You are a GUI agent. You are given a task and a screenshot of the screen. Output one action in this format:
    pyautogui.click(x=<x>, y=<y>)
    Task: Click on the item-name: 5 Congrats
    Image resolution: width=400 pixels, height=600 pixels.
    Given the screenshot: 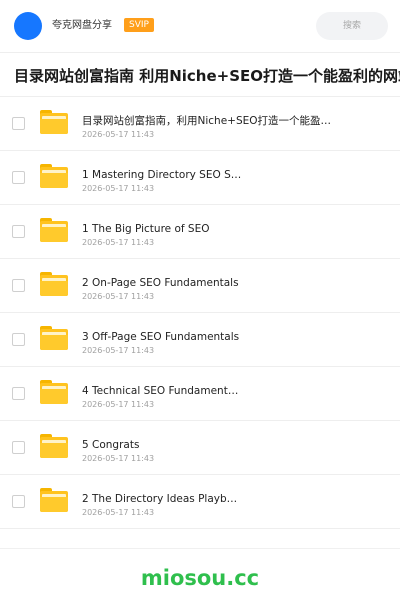 What is the action you would take?
    pyautogui.click(x=111, y=445)
    